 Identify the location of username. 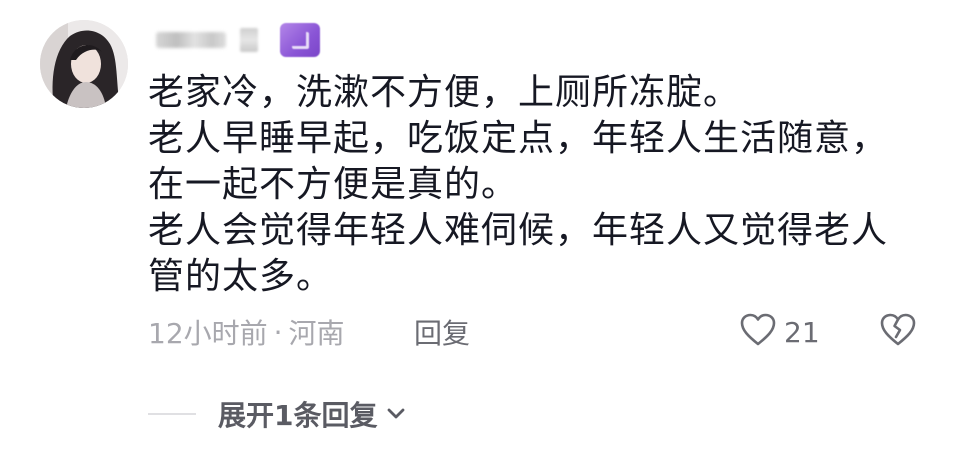
(234, 40).